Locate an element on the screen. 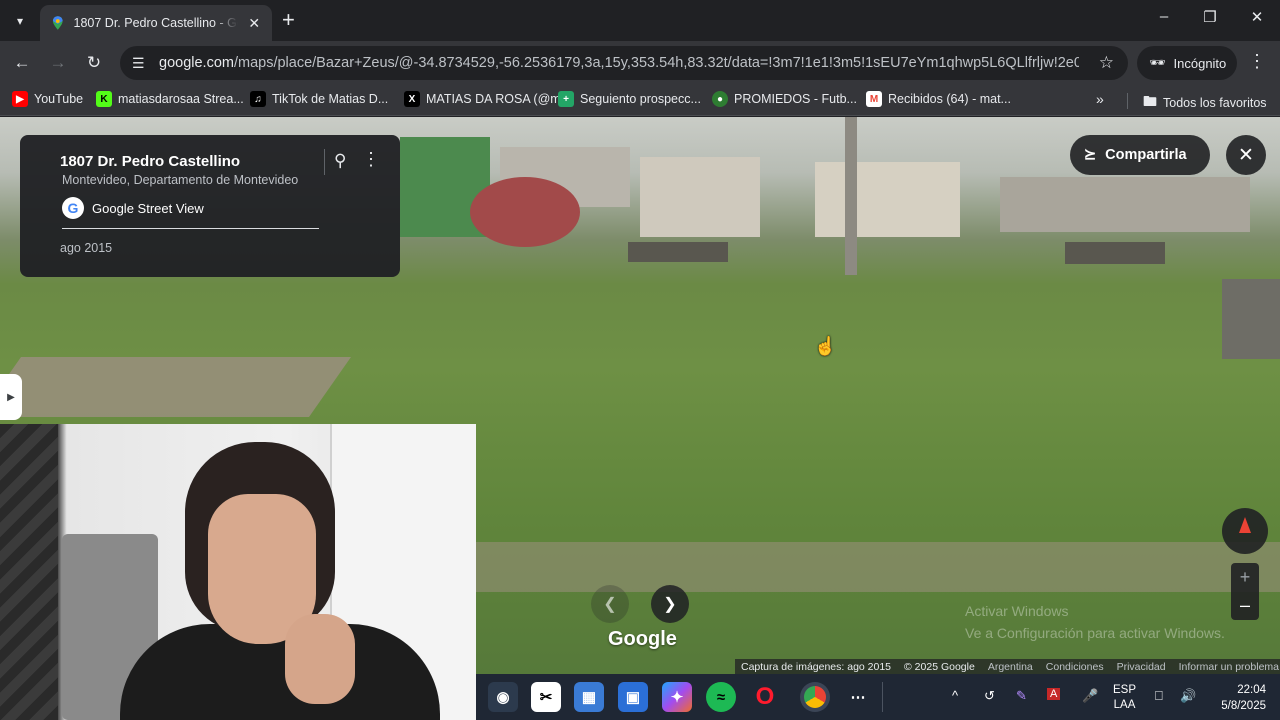 This screenshot has width=1280, height=720. keyboard-layout: LAA is located at coordinates (1124, 705).